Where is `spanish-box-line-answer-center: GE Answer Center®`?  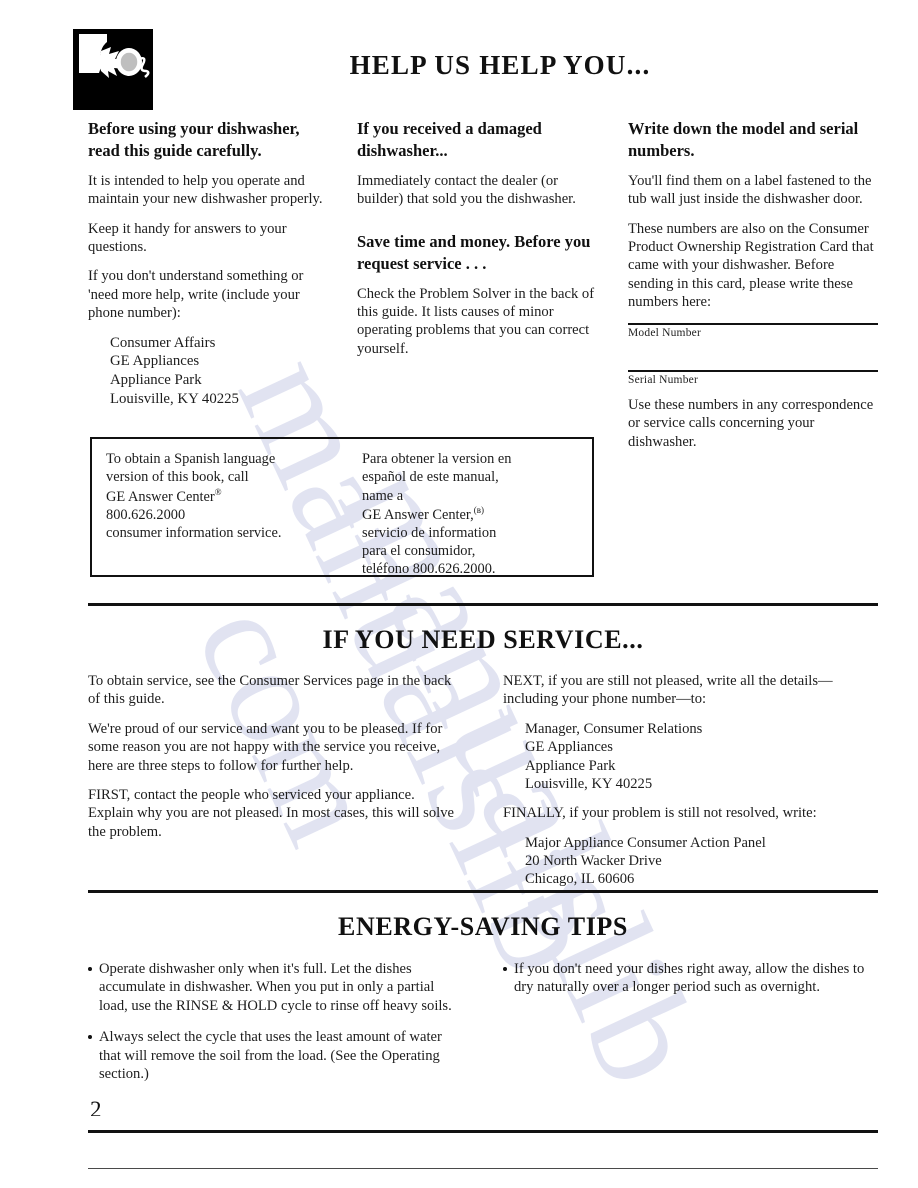
spanish-box-line-answer-center: GE Answer Center® is located at coordinates (231, 496).